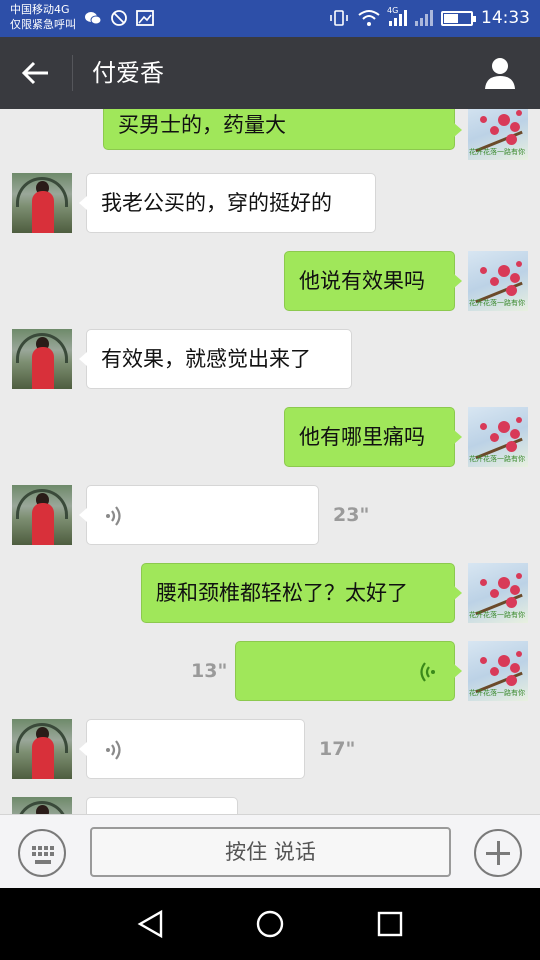 This screenshot has height=960, width=540. I want to click on wifi-icon, so click(369, 18).